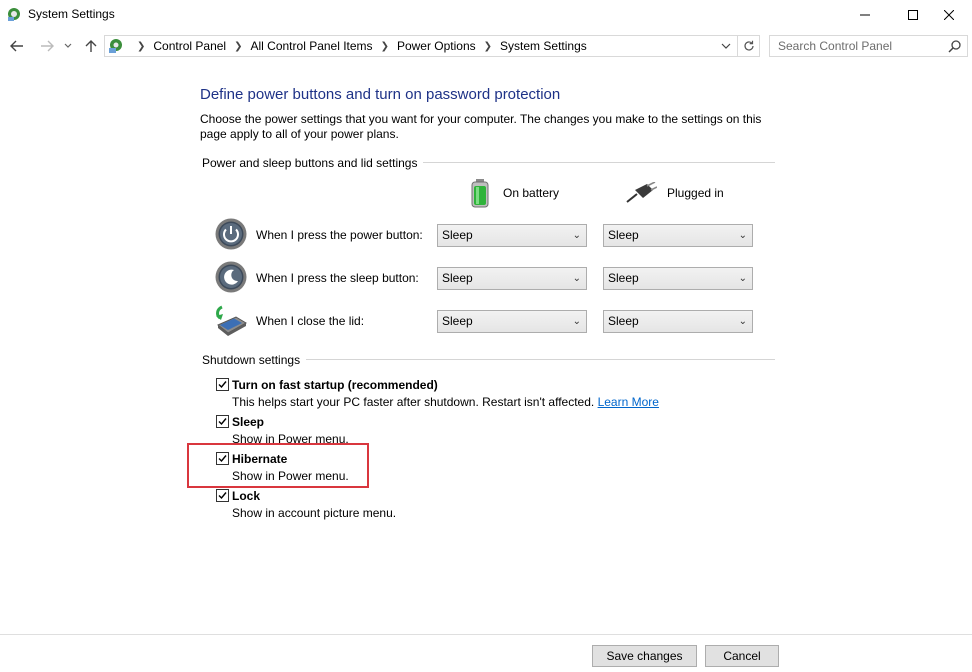 The image size is (972, 672). Describe the element at coordinates (231, 320) in the screenshot. I see `laptop-lid-icon` at that location.